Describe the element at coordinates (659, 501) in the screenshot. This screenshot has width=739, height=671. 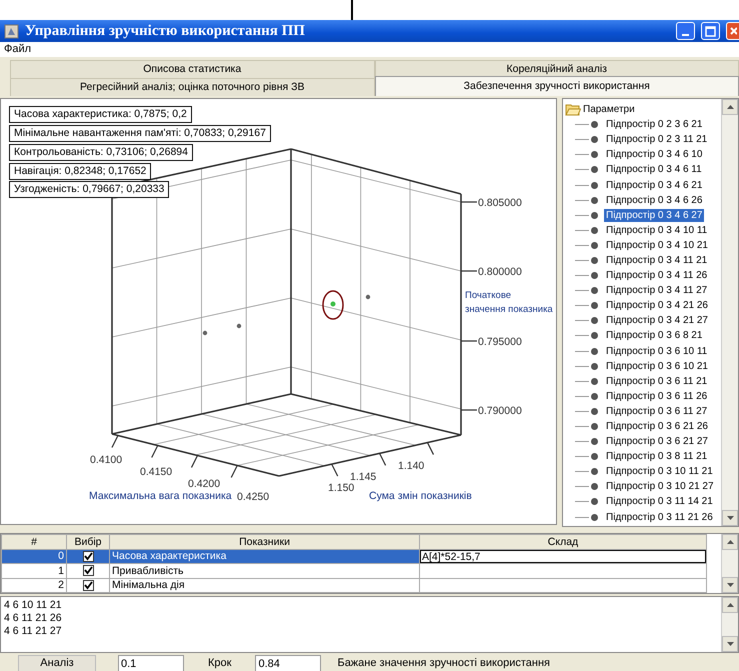
I see `tree-item: Підпростір 0 3 11 14 21` at that location.